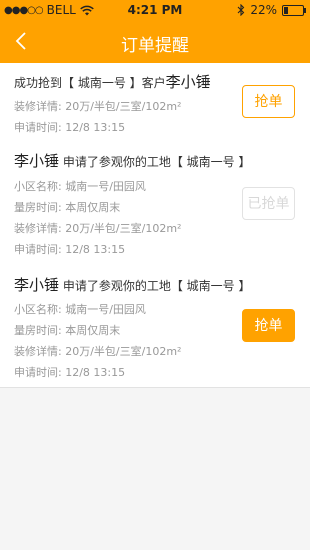  Describe the element at coordinates (90, 83) in the screenshot. I see `headline-prefix: 成功抢到【 城南一号 】客户` at that location.